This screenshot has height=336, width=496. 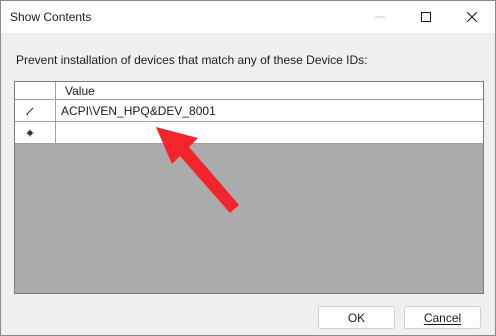 What do you see at coordinates (356, 317) in the screenshot?
I see `ok-button: OK` at bounding box center [356, 317].